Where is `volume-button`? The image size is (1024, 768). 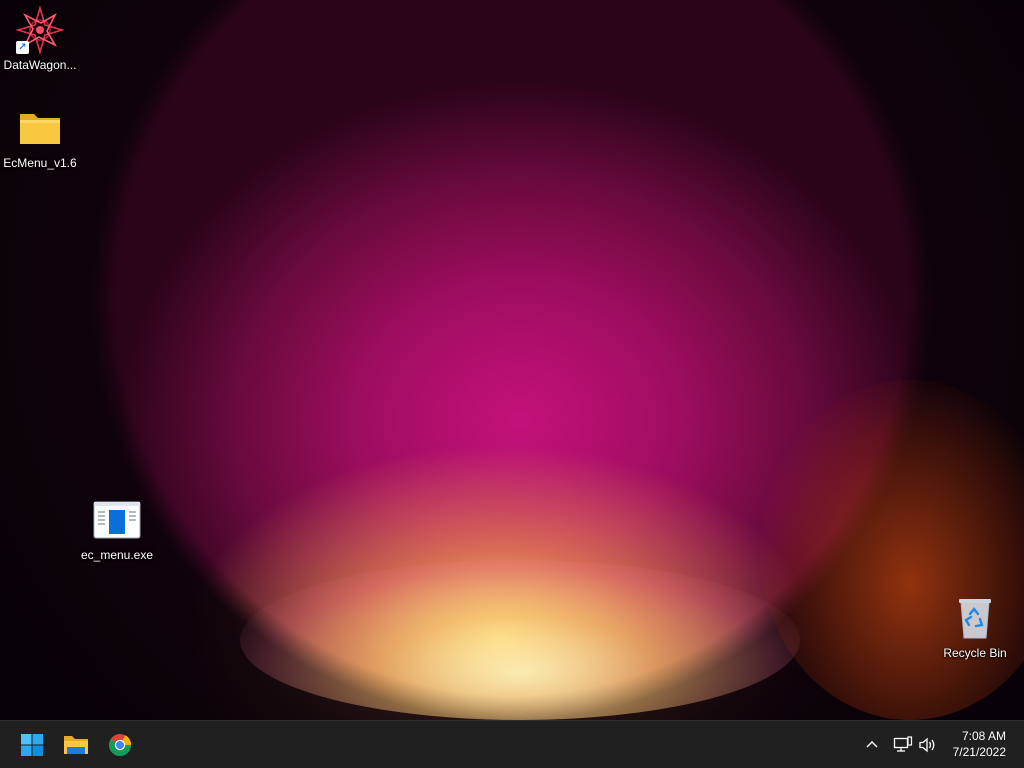
volume-button is located at coordinates (928, 744).